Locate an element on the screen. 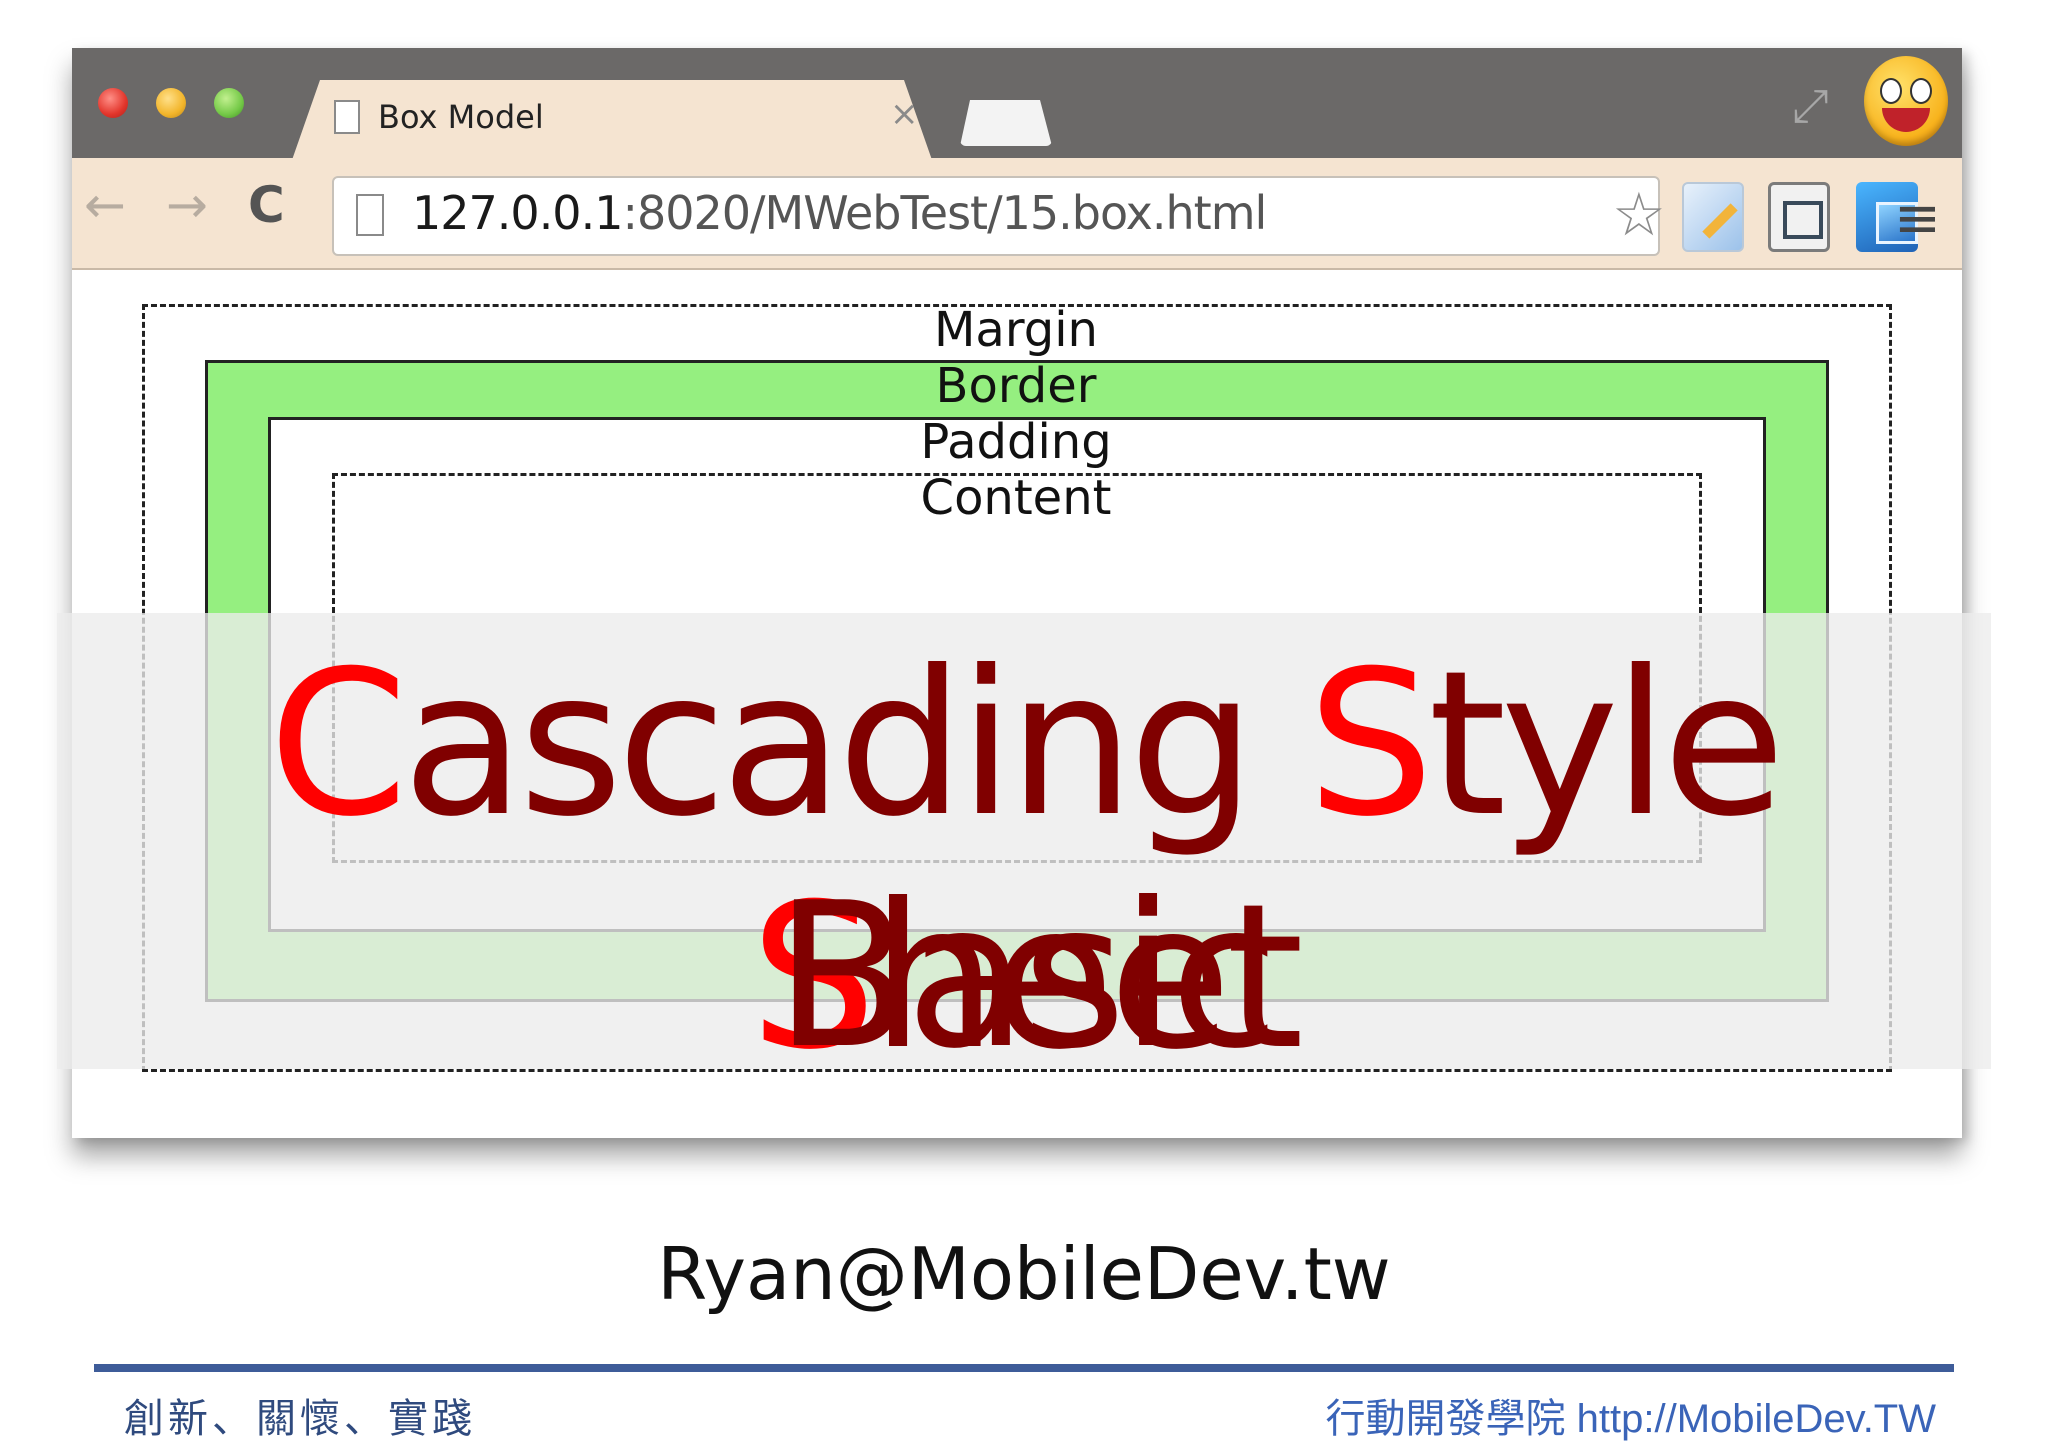 The height and width of the screenshot is (1447, 2048). screenshot-extension-icon is located at coordinates (1799, 217).